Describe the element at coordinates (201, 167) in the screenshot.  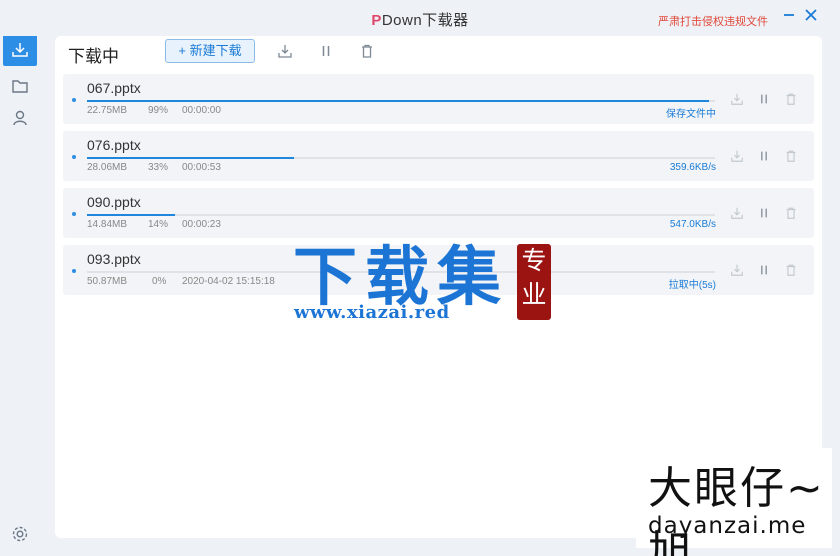
I see `remaining-time: 00:00:53` at that location.